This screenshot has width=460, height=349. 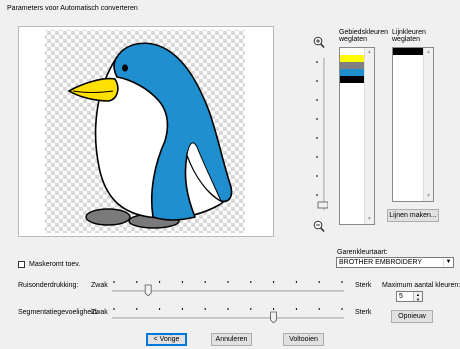 I want to click on area-colors-header: Gebiedskleuren weglaten, so click(x=364, y=36).